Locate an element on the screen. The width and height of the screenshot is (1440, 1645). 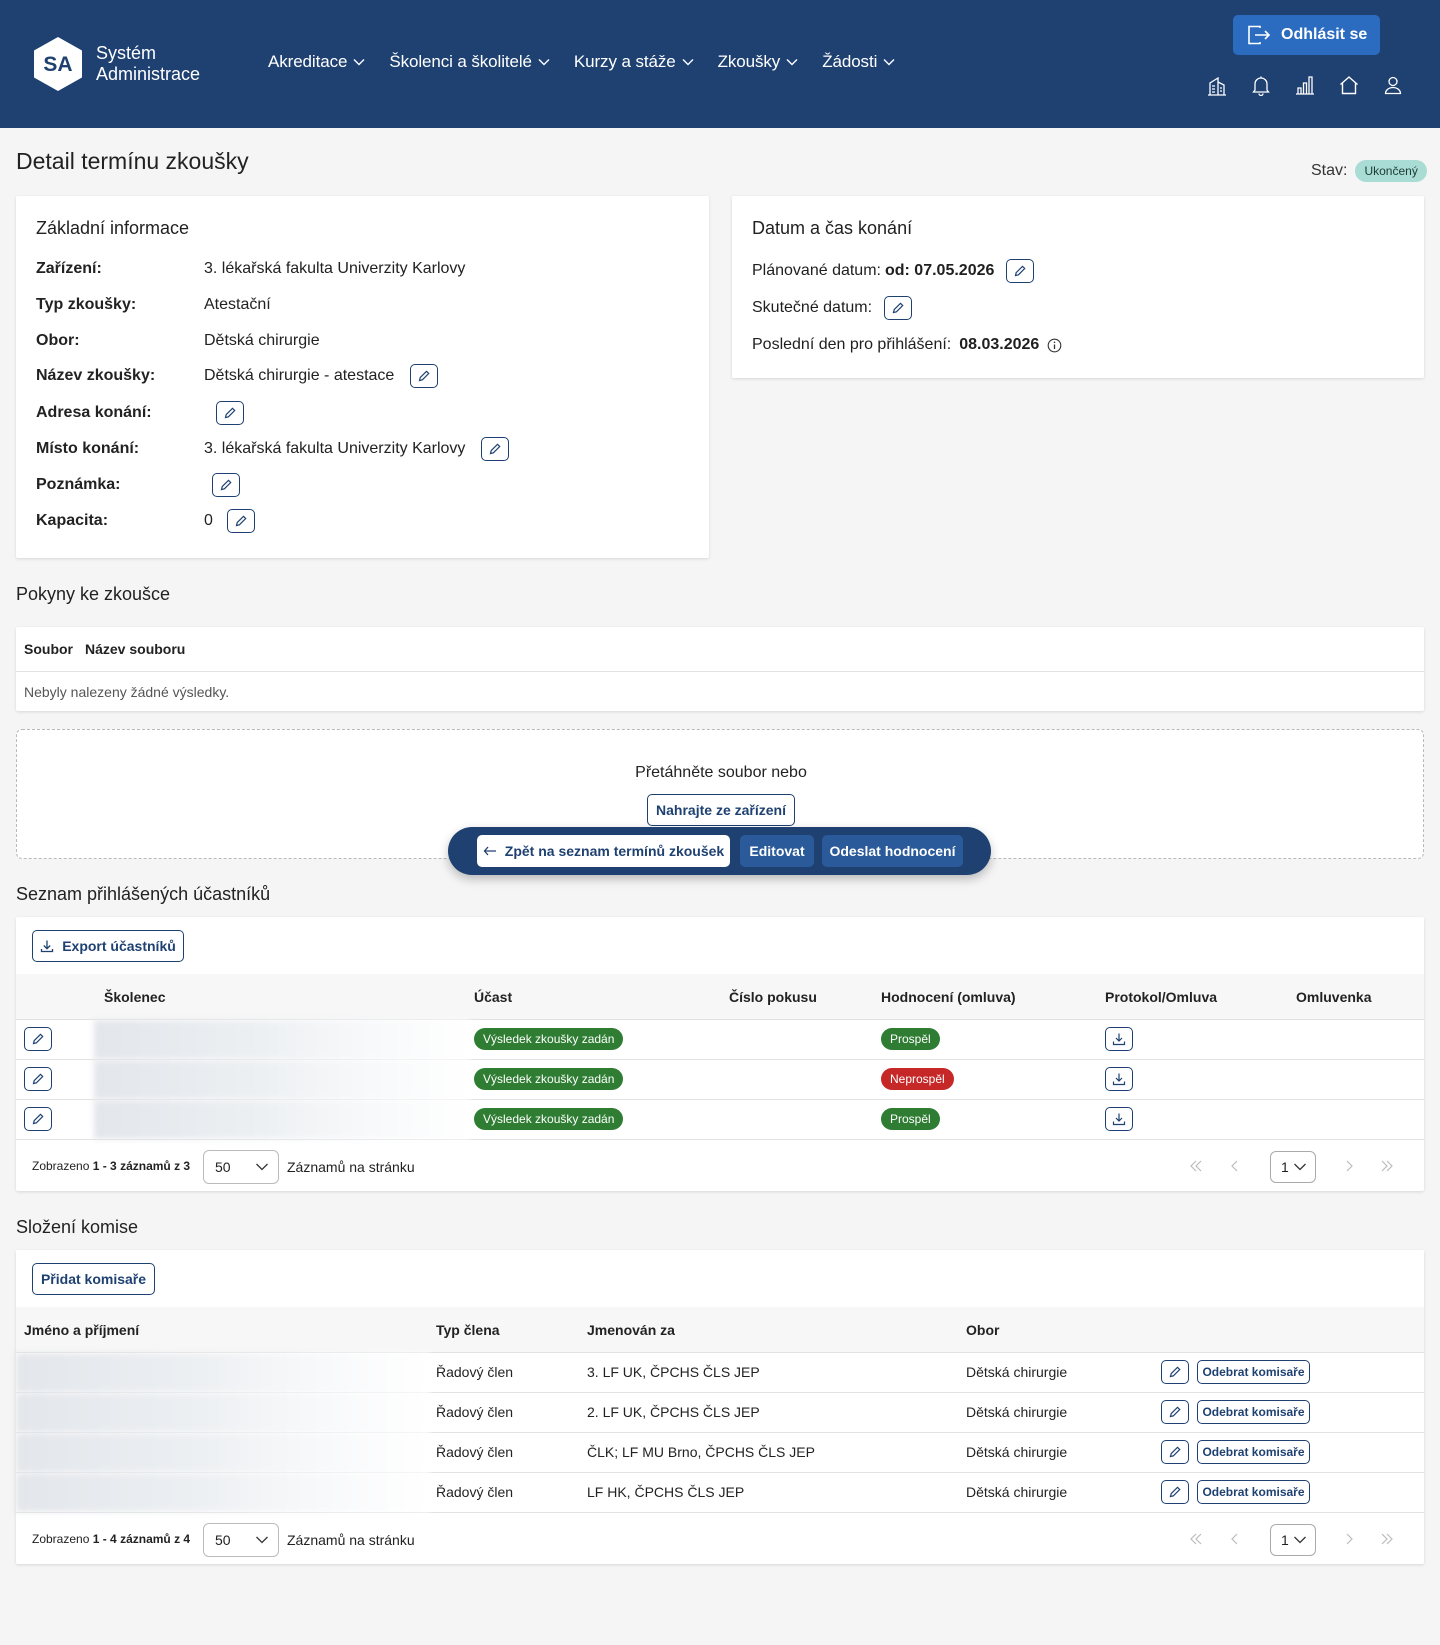
add-commissioner-button: Přidat komisaře is located at coordinates (93, 1279).